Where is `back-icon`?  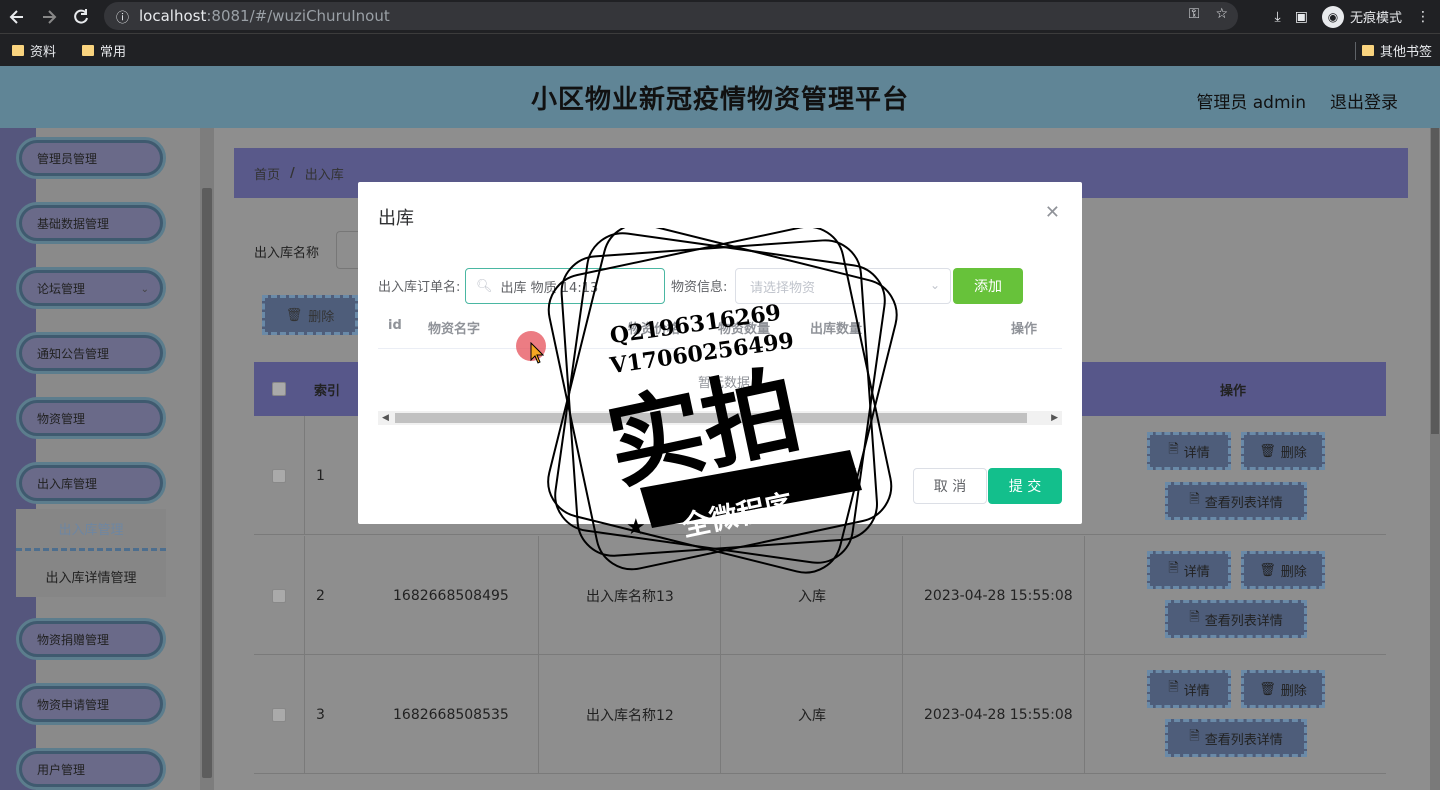 back-icon is located at coordinates (17, 17).